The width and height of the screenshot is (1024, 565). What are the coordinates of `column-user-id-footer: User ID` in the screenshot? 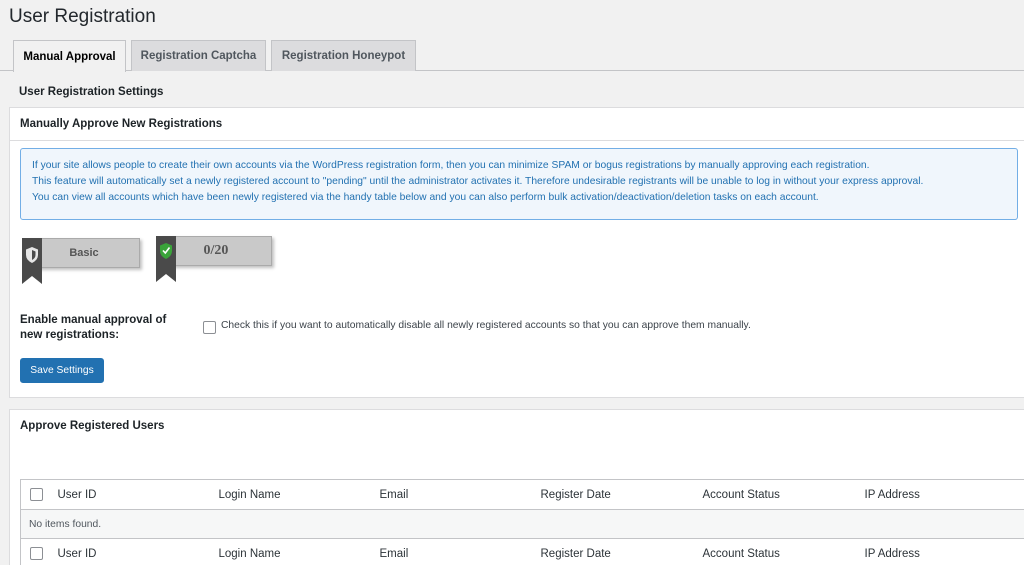 It's located at (138, 551).